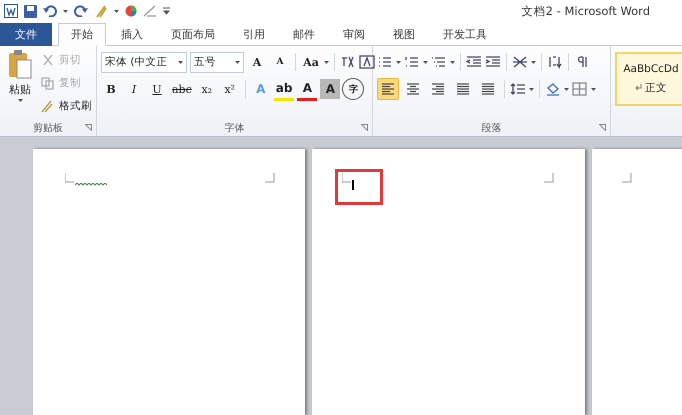 Image resolution: width=682 pixels, height=415 pixels. What do you see at coordinates (354, 34) in the screenshot?
I see `ribbon-tab: 审阅` at bounding box center [354, 34].